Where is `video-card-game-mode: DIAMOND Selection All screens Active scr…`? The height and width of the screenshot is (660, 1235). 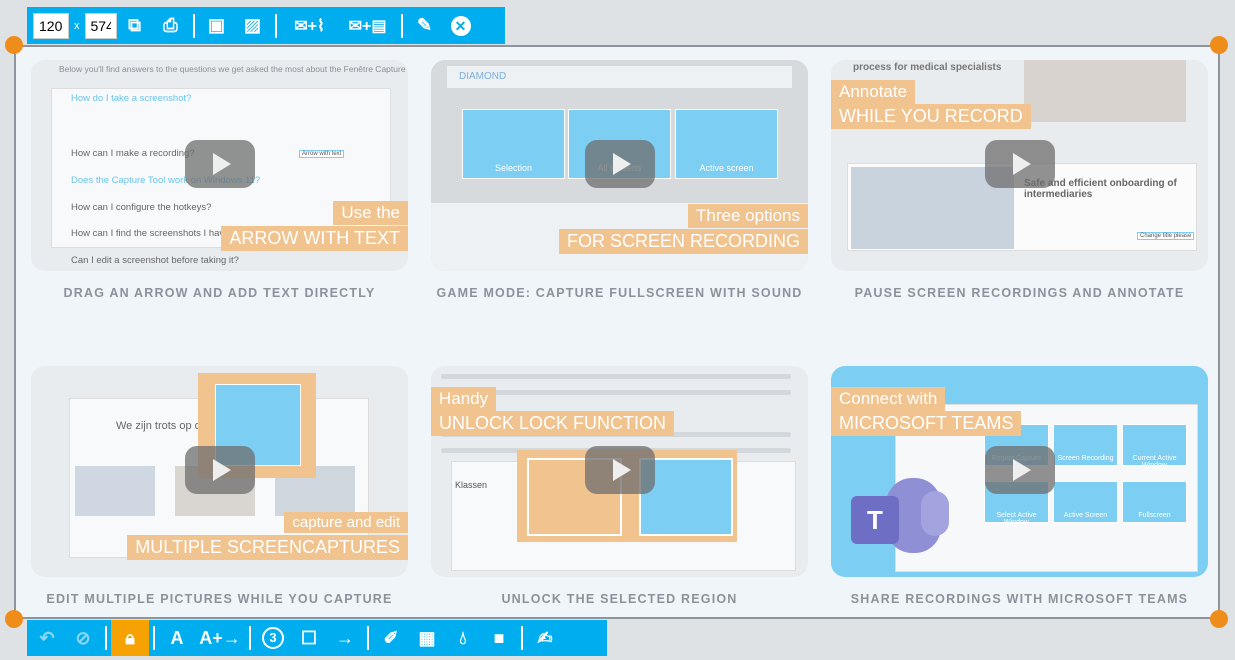
video-card-game-mode: DIAMOND Selection All screens Active scr… is located at coordinates (619, 165).